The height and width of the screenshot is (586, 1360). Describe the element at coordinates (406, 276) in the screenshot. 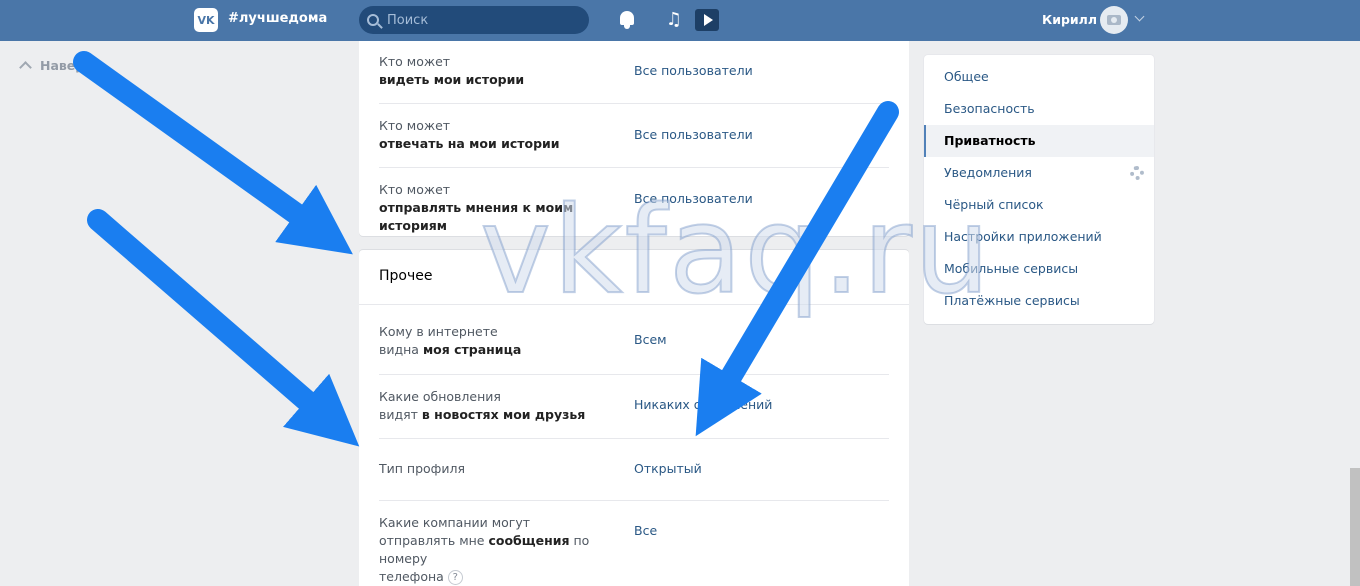

I see `section-title: Прочее` at that location.